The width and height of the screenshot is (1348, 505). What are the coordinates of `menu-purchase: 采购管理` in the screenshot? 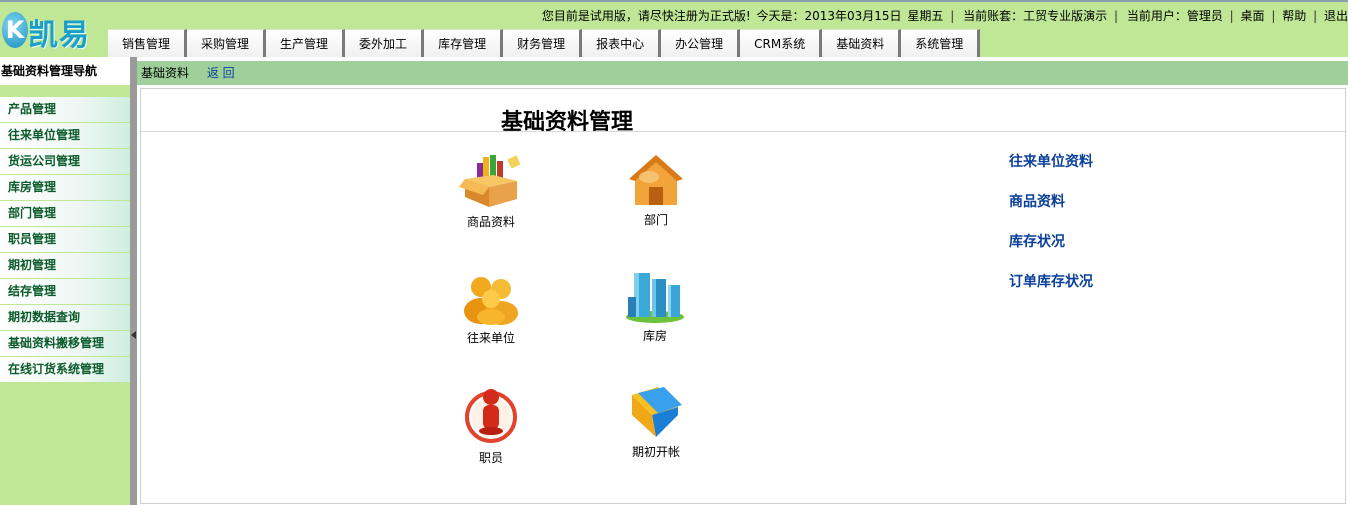 It's located at (227, 43).